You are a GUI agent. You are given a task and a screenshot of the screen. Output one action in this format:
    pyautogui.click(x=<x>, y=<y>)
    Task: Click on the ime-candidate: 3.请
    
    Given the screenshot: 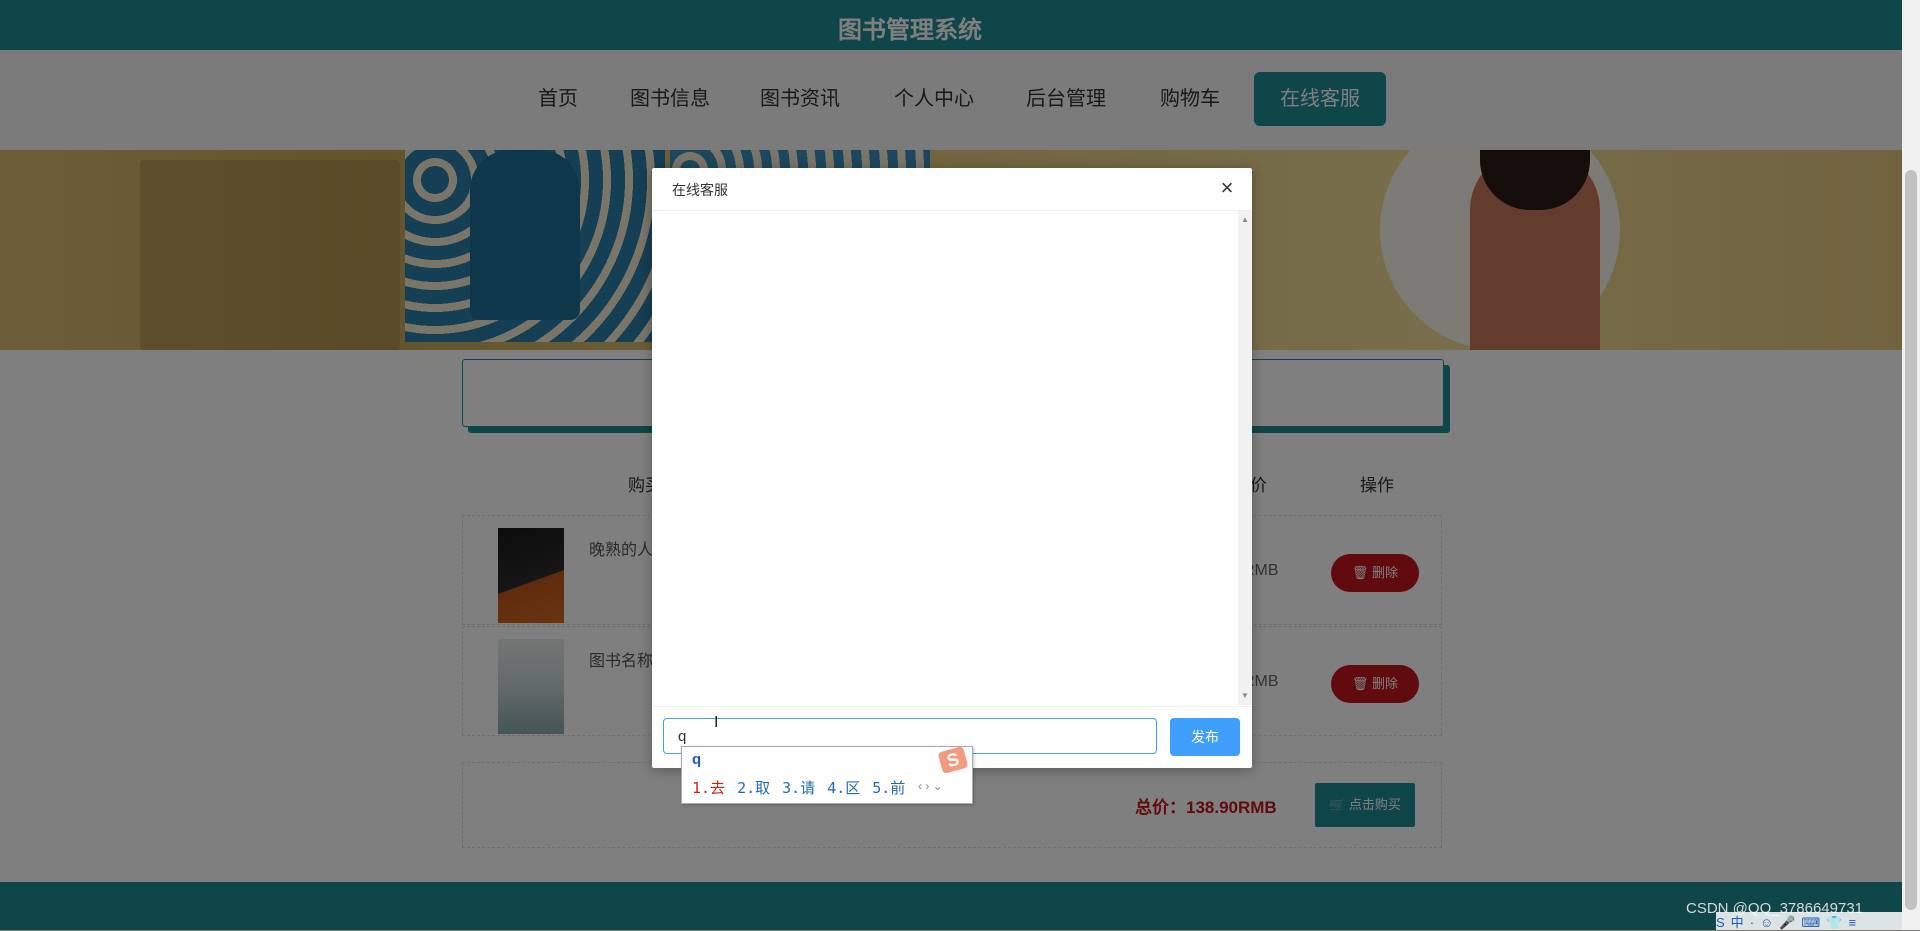 What is the action you would take?
    pyautogui.click(x=798, y=788)
    